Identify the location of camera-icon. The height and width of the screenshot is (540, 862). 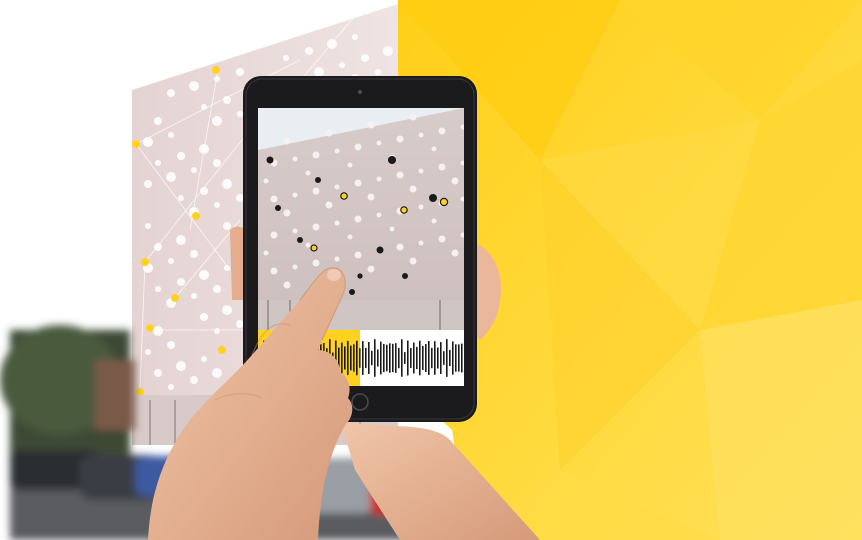
(360, 92).